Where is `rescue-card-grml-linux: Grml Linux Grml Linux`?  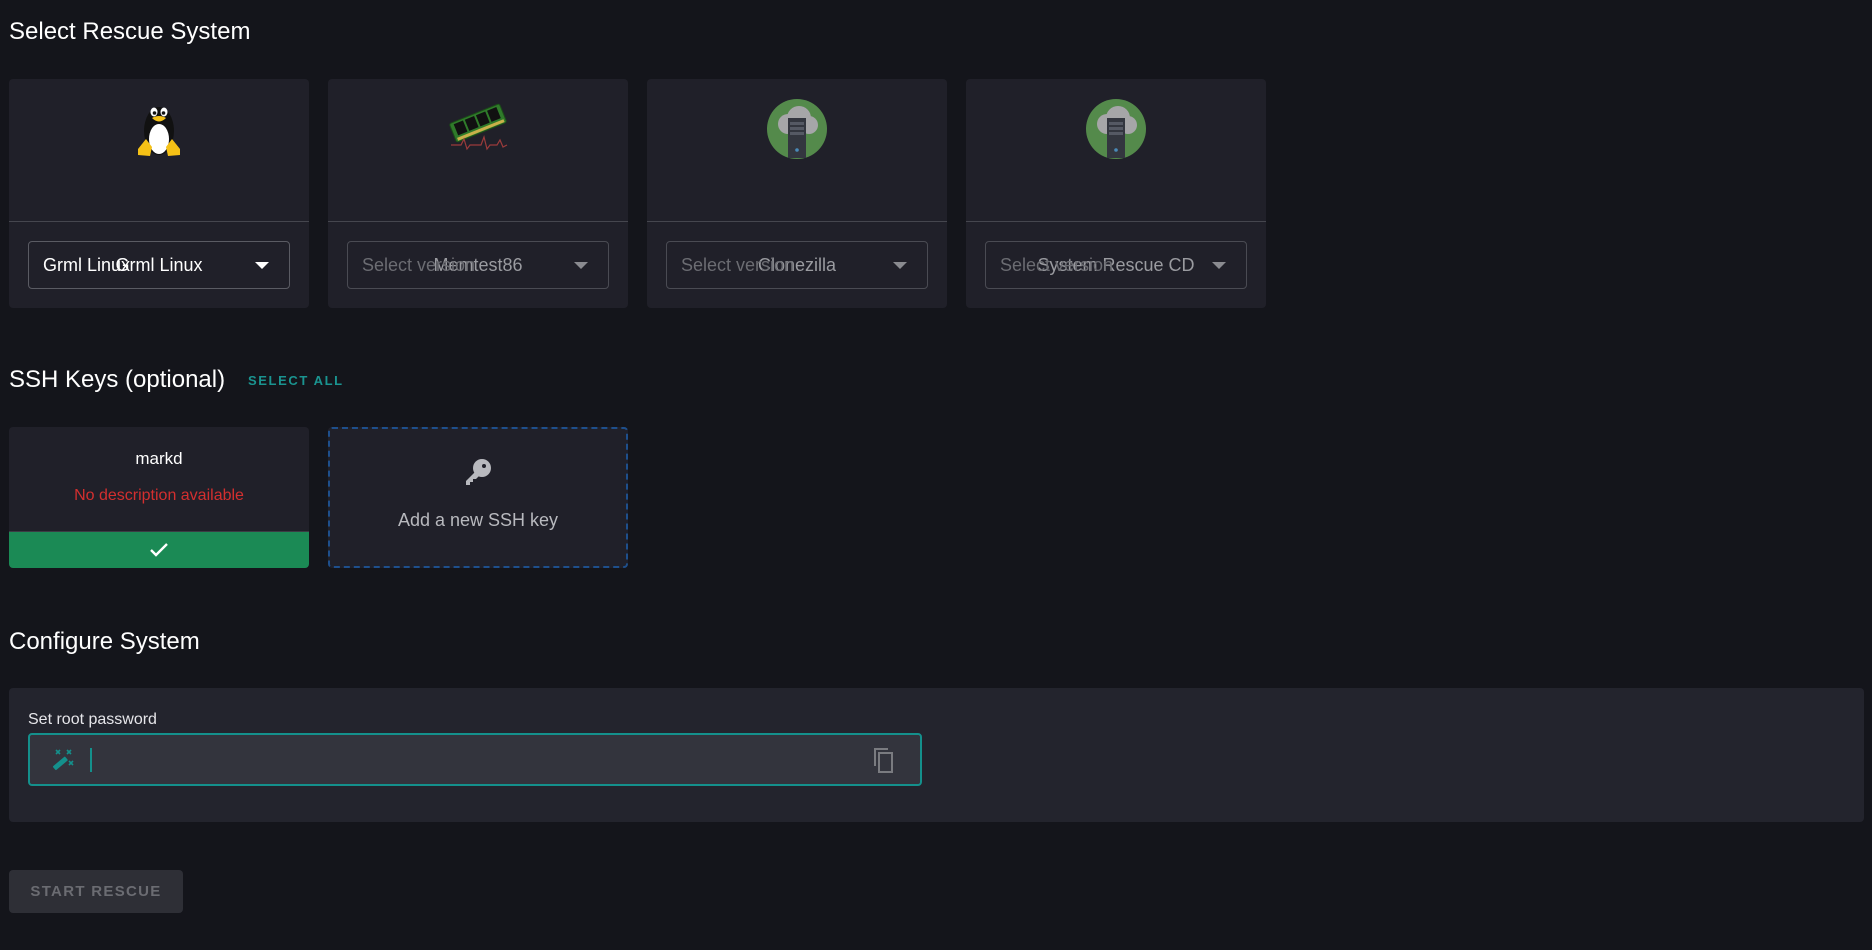 rescue-card-grml-linux: Grml Linux Grml Linux is located at coordinates (159, 193).